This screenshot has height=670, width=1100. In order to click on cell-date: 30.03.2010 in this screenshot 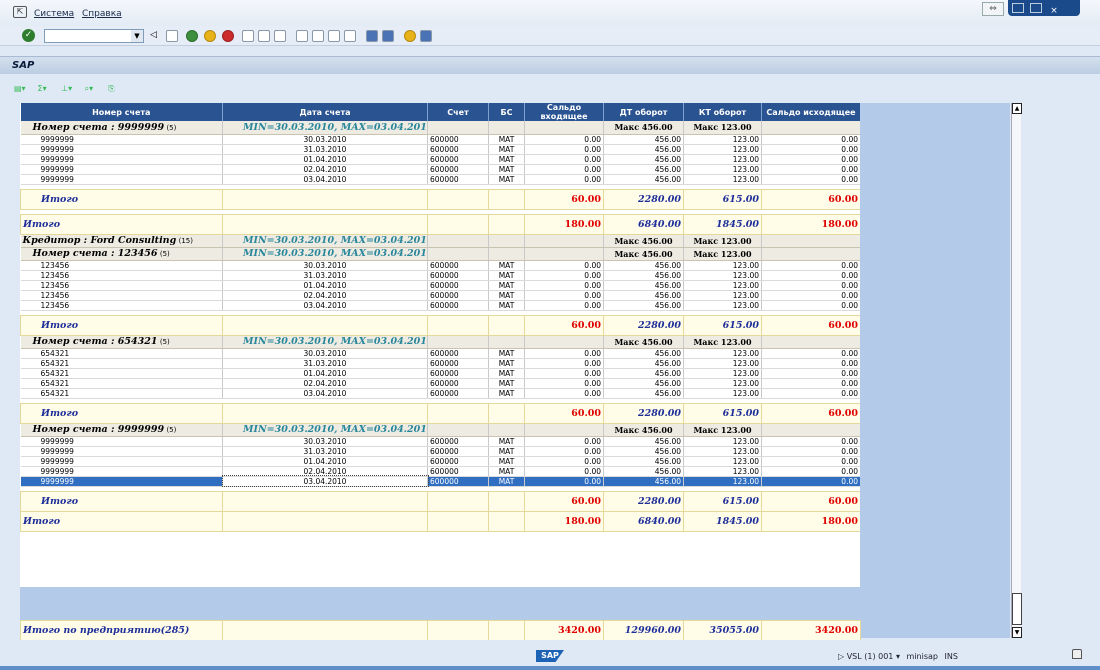, I will do `click(325, 265)`.